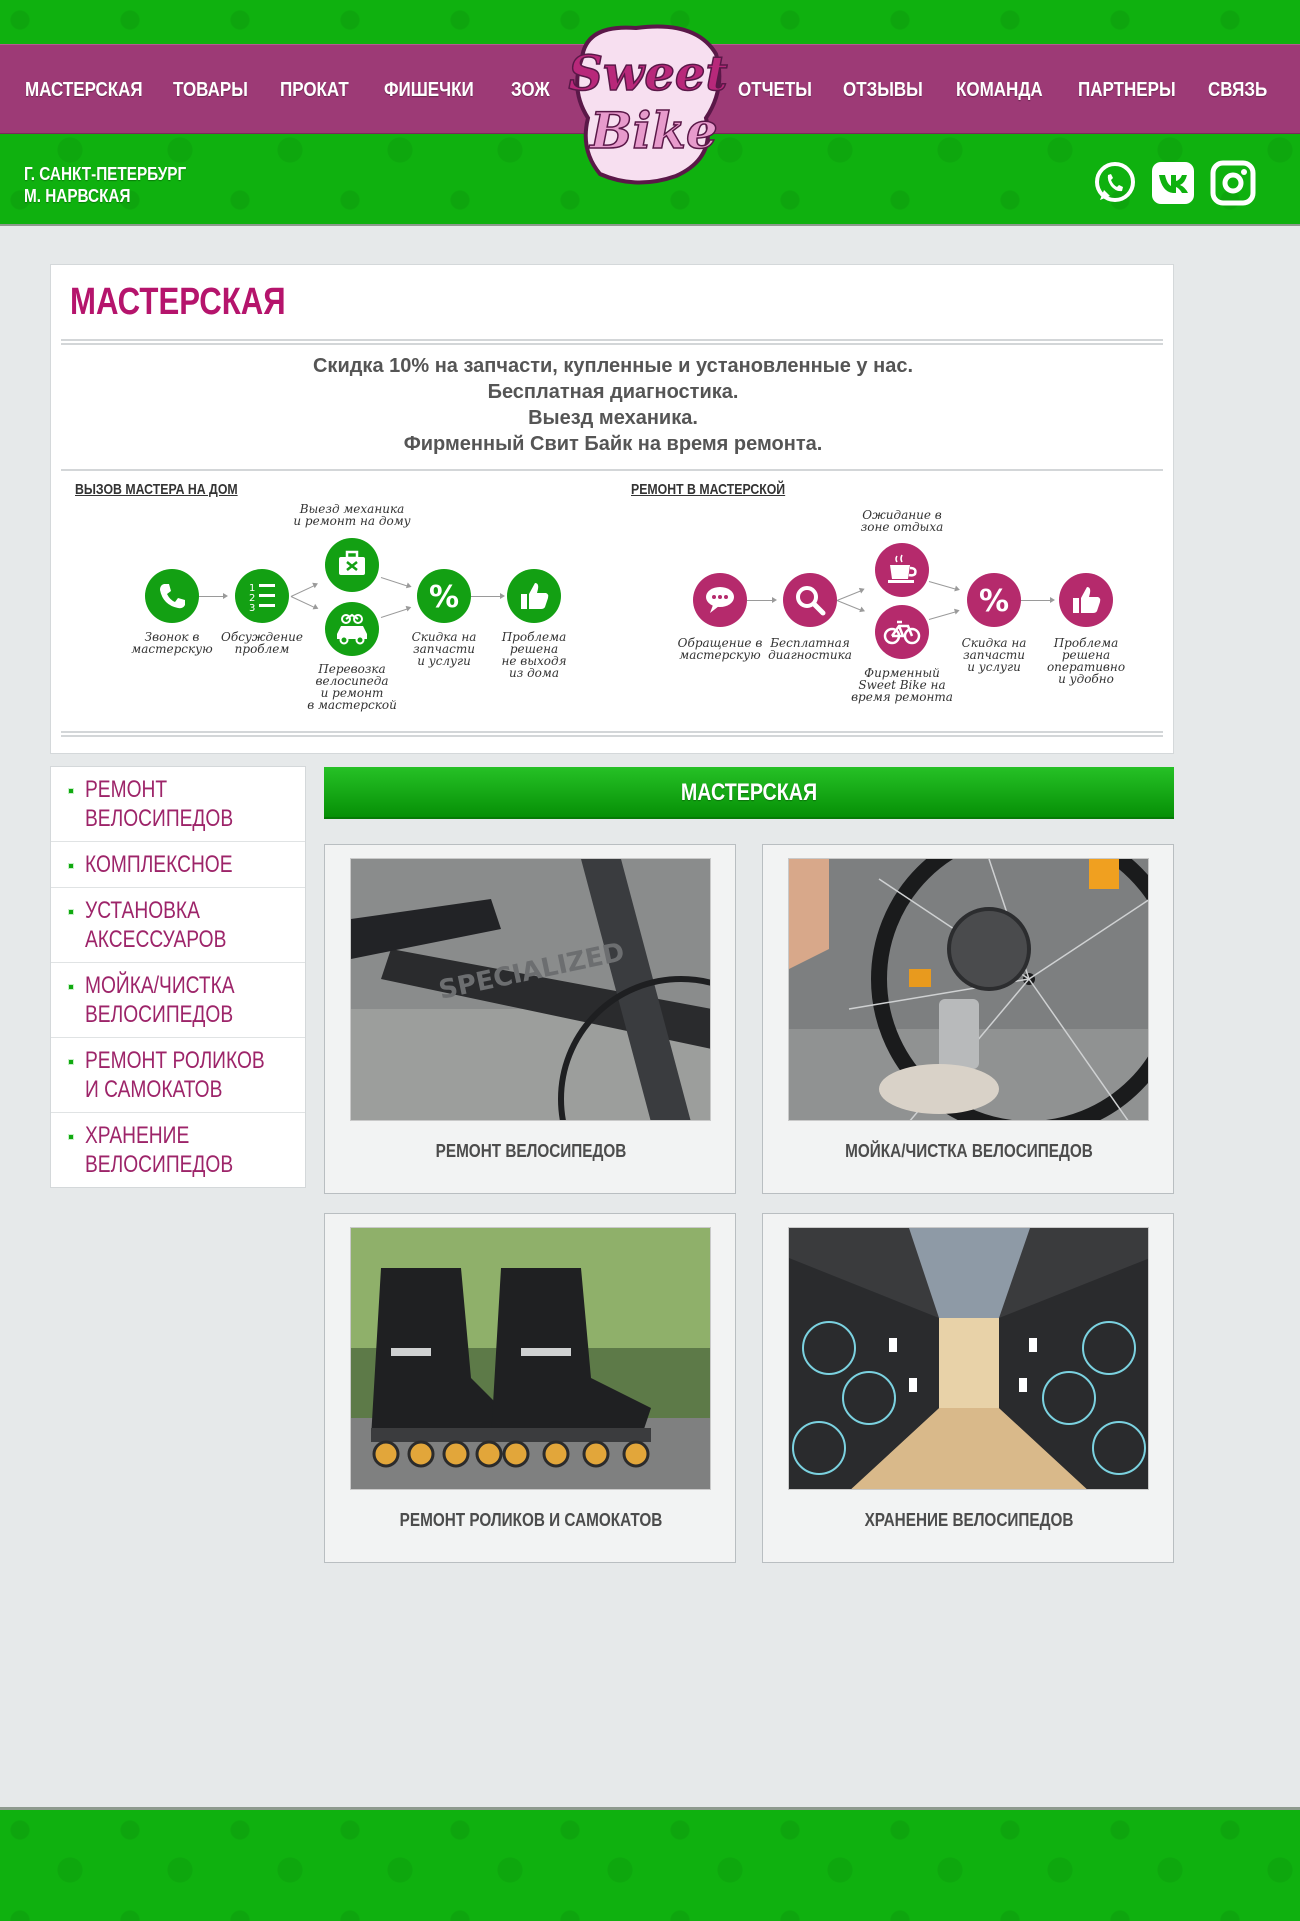  What do you see at coordinates (531, 1151) in the screenshot?
I see `card-label: РЕМОНТ ВЕЛОСИПЕДОВ` at bounding box center [531, 1151].